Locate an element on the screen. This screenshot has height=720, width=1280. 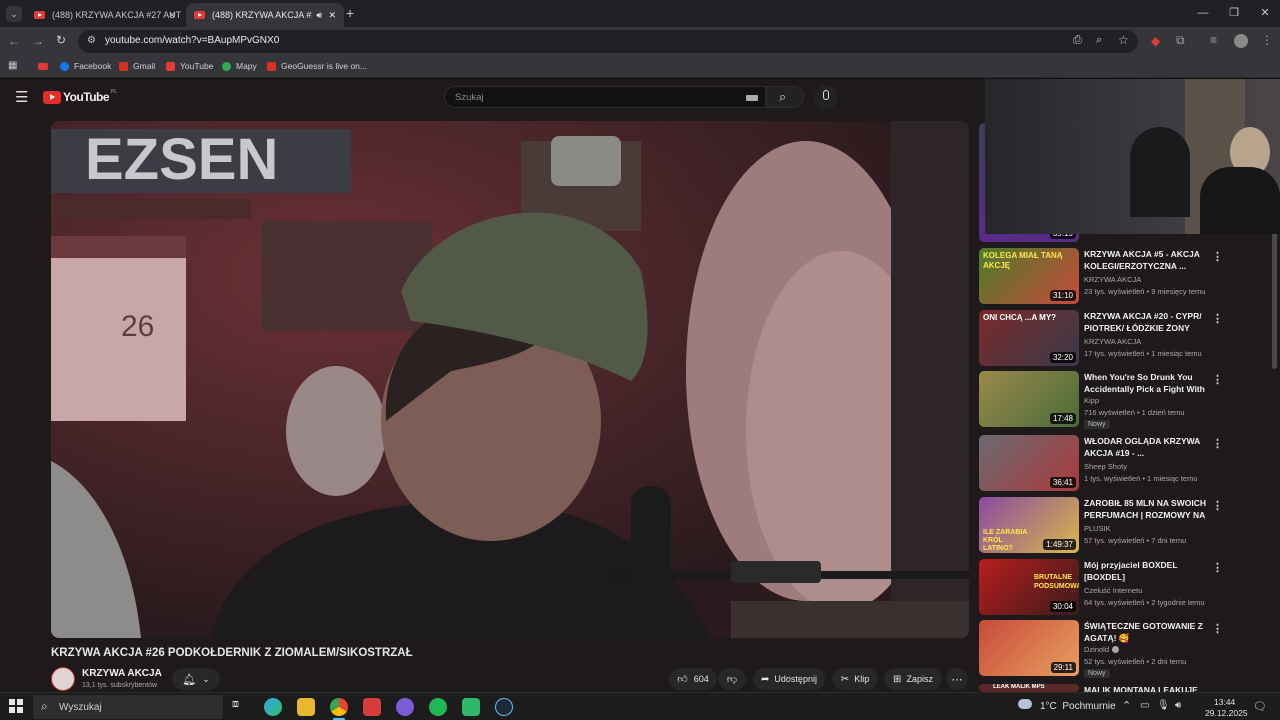
tab-2-active: (488) KRZYWA AKCJA #26 P 🔊︎ ✕ is located at coordinates (265, 15).